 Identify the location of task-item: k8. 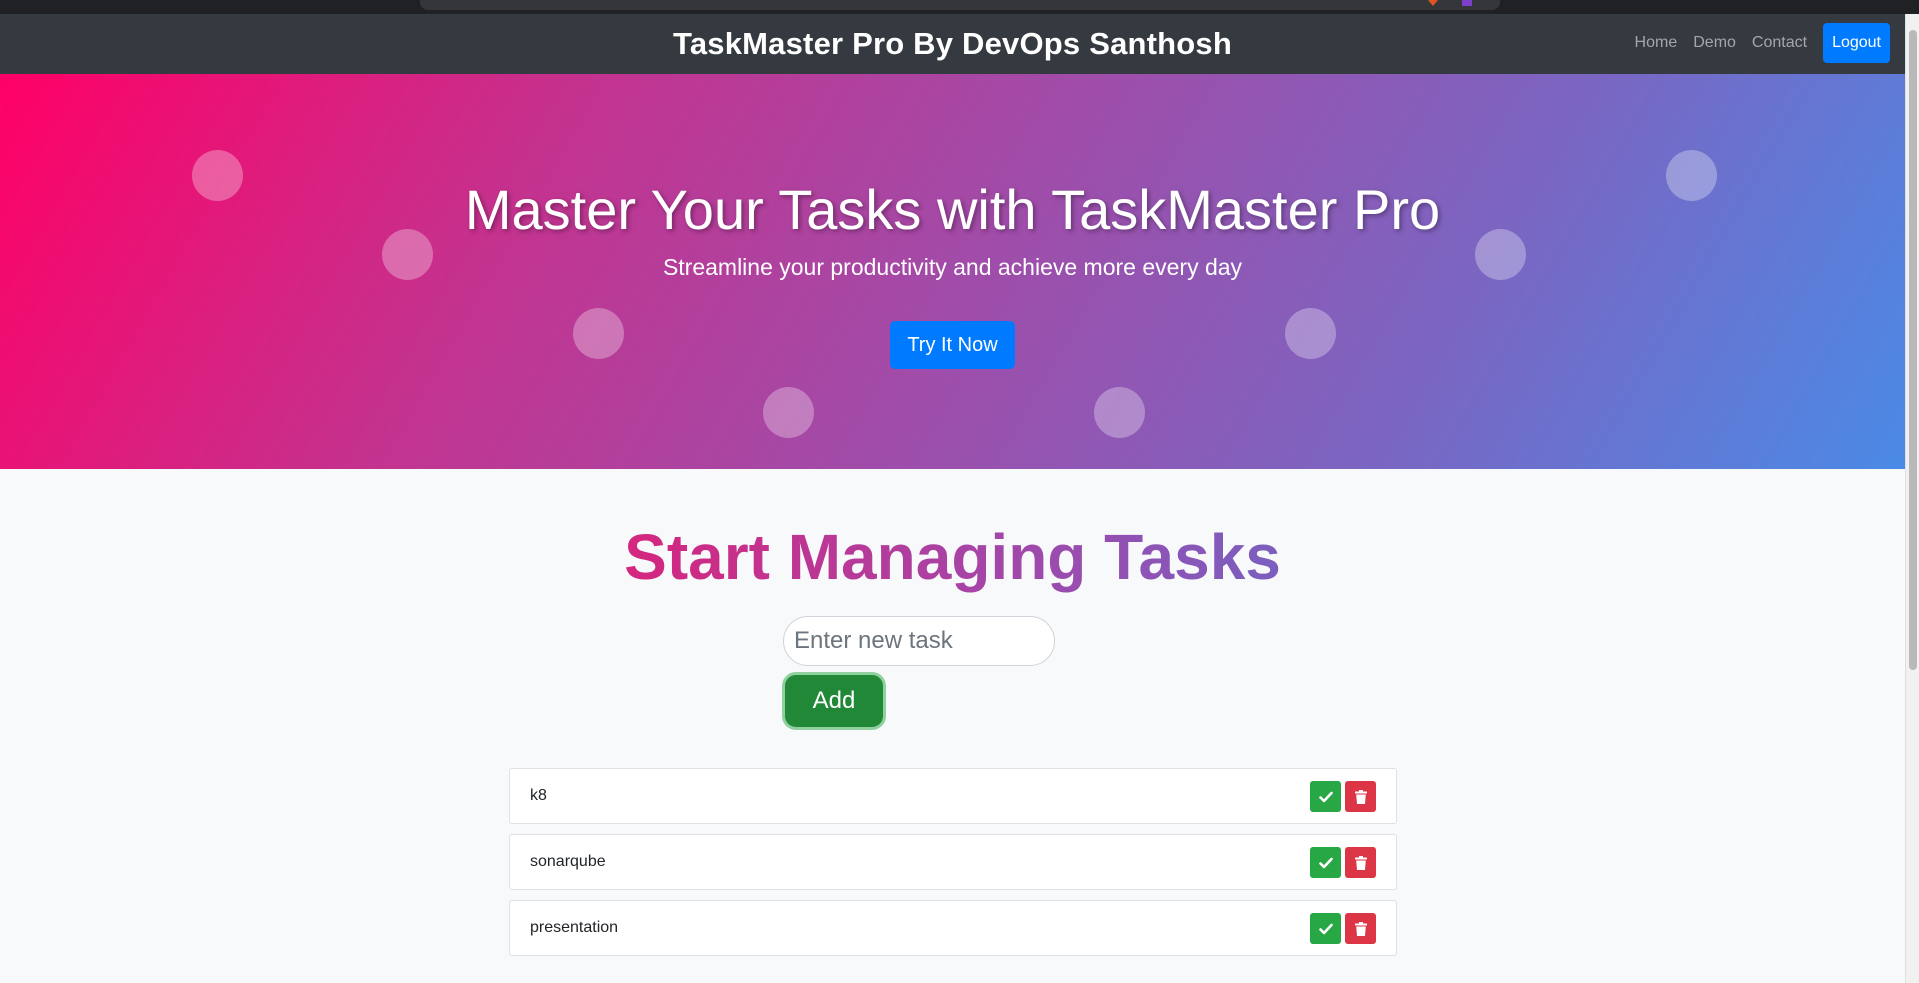
(953, 796).